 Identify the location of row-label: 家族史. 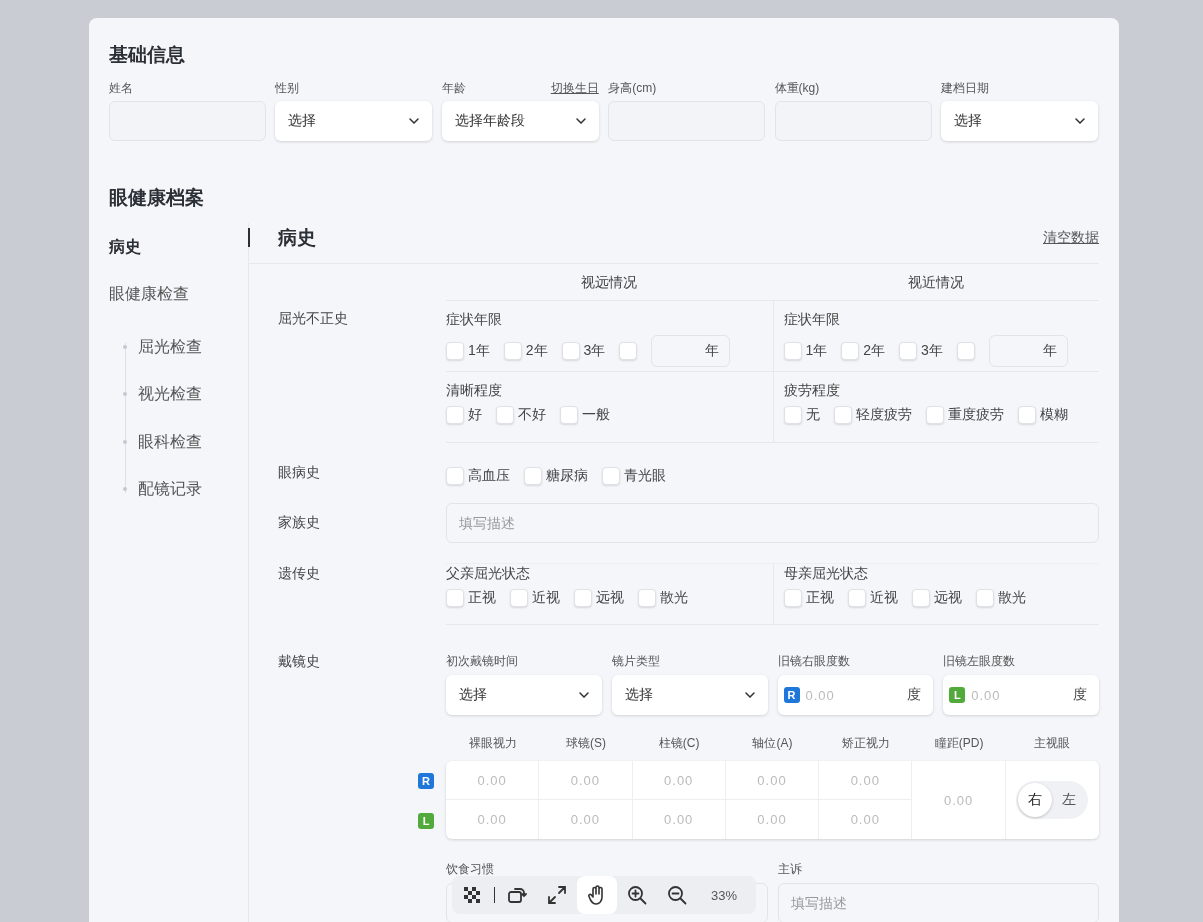
(299, 523).